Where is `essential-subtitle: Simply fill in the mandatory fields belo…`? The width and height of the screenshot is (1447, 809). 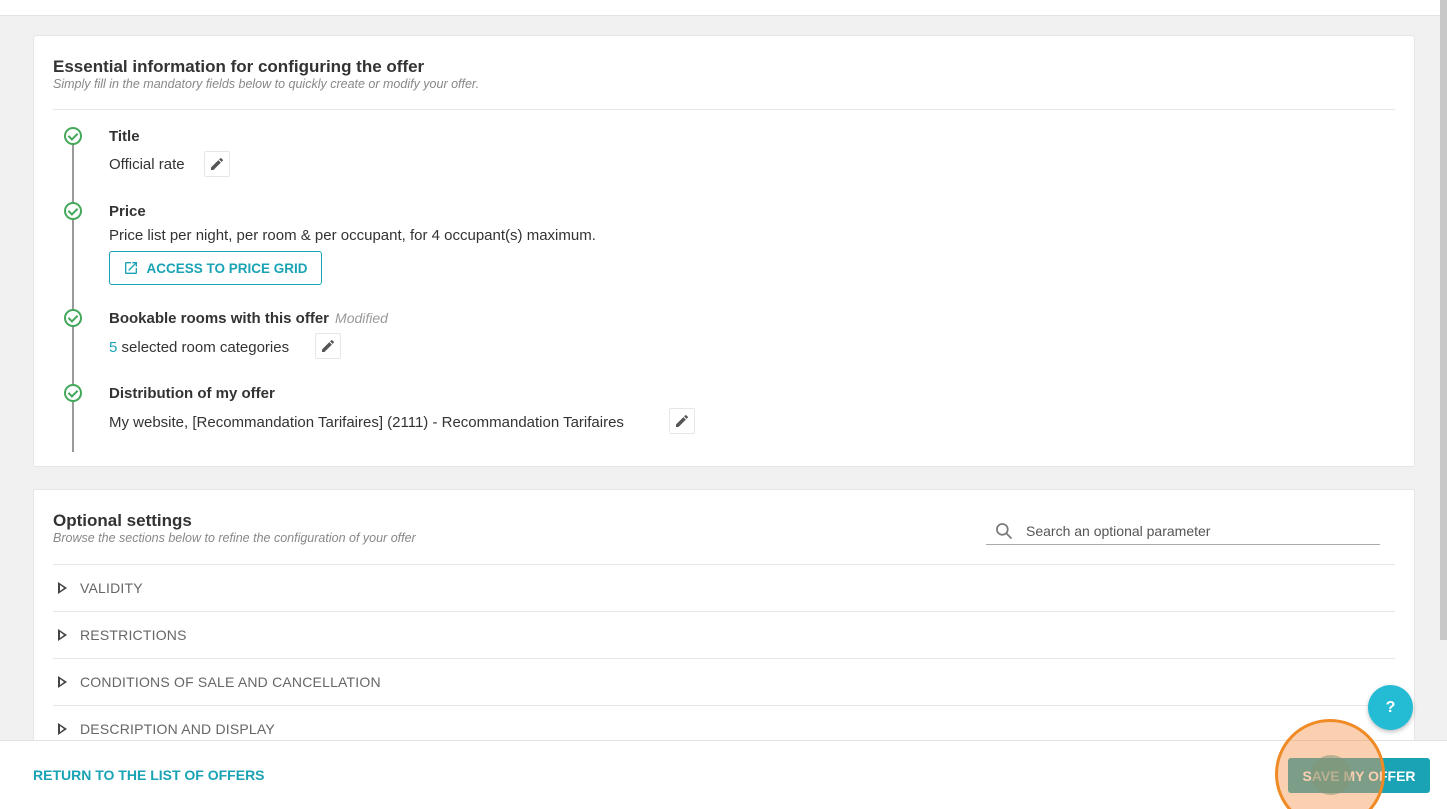
essential-subtitle: Simply fill in the mandatory fields belo… is located at coordinates (266, 84).